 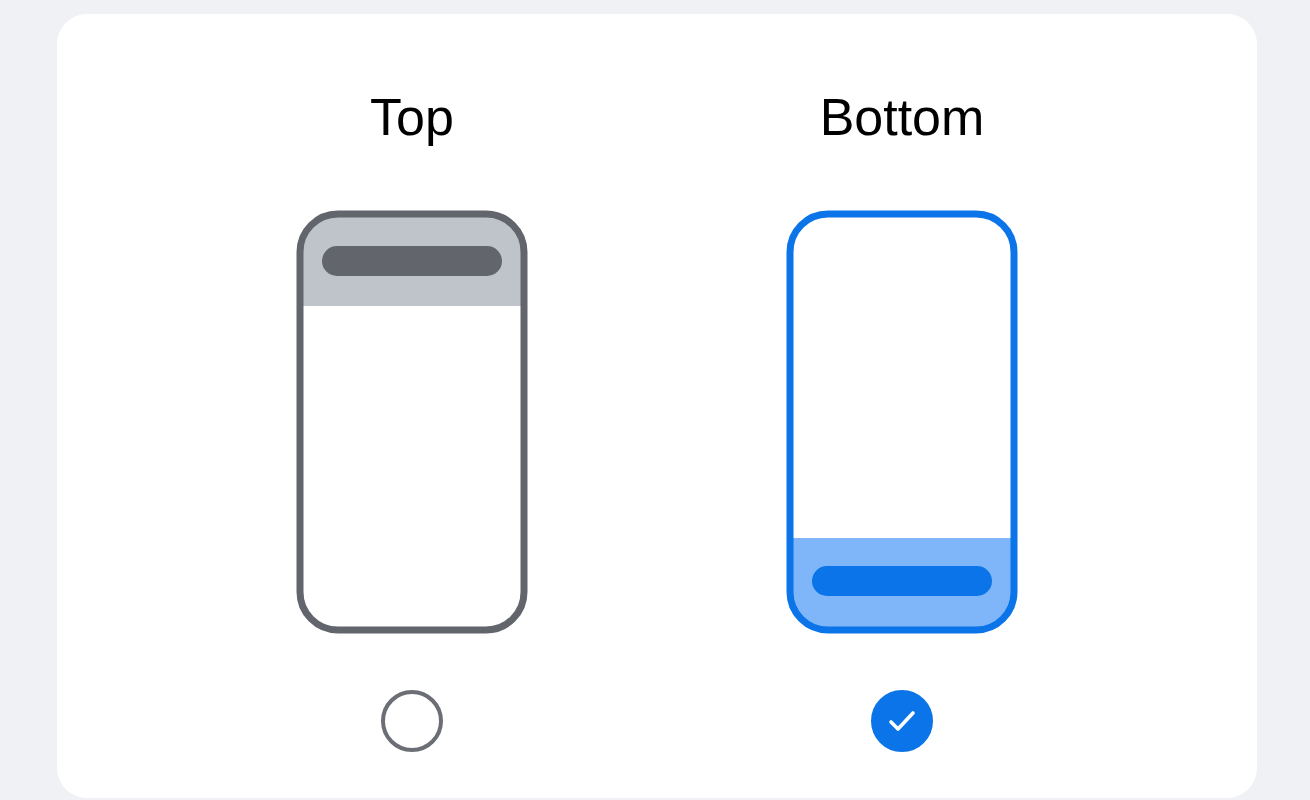 I want to click on option-label: Bottom, so click(x=902, y=117).